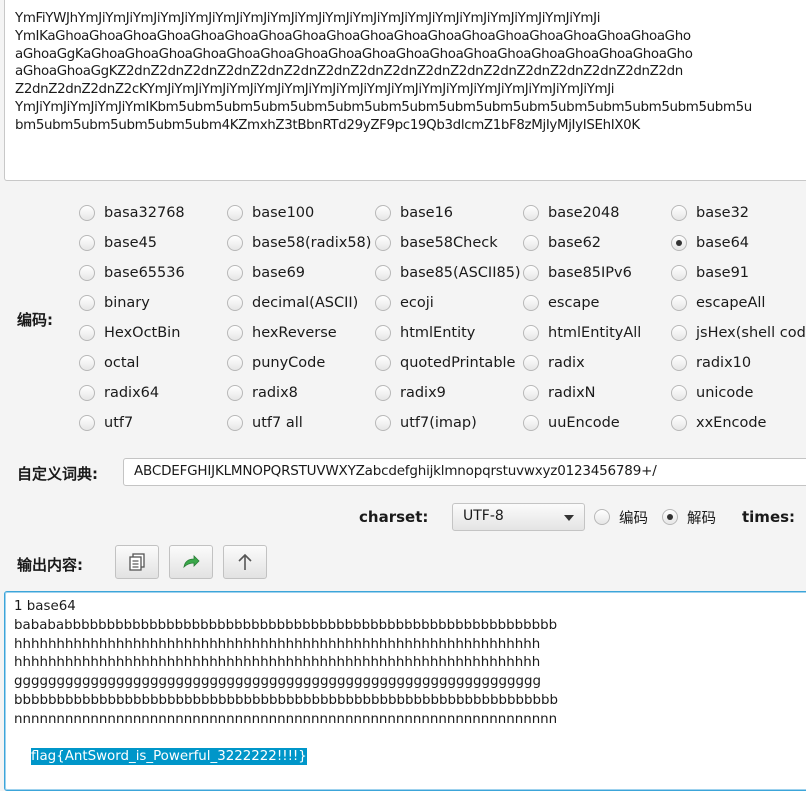 The width and height of the screenshot is (806, 791). Describe the element at coordinates (711, 363) in the screenshot. I see `option-radix10: radix10` at that location.